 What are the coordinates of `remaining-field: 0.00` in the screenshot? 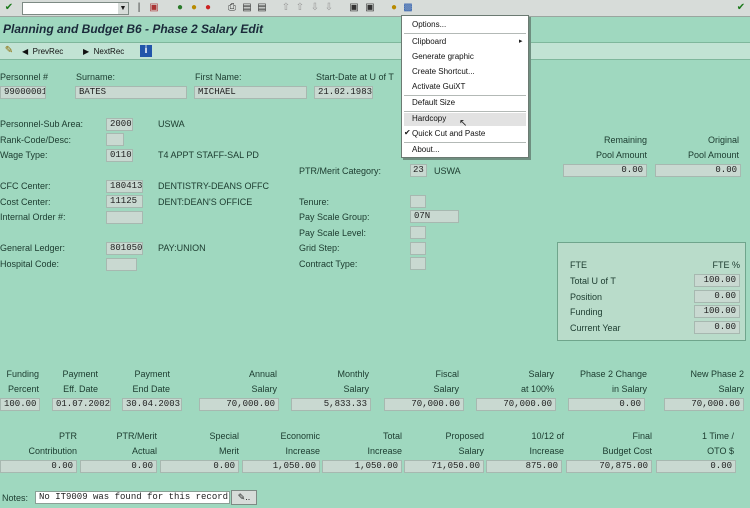 It's located at (605, 170).